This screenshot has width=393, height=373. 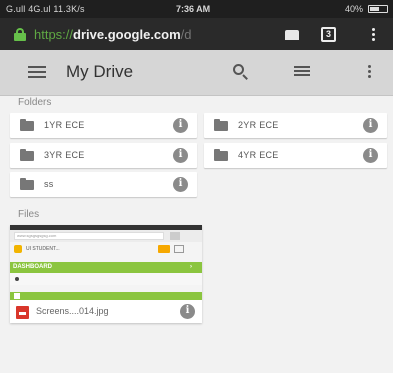 What do you see at coordinates (103, 125) in the screenshot?
I see `folder-item: 1YR ECE` at bounding box center [103, 125].